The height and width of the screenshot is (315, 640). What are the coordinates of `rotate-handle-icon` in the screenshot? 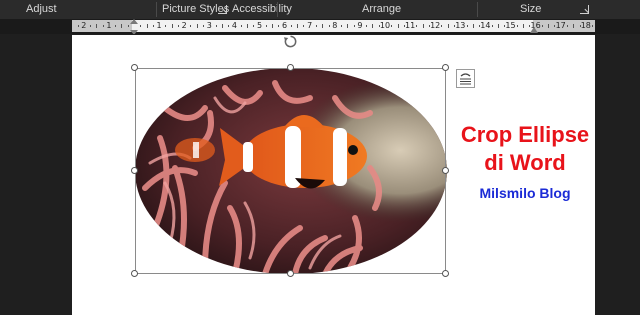 It's located at (290, 41).